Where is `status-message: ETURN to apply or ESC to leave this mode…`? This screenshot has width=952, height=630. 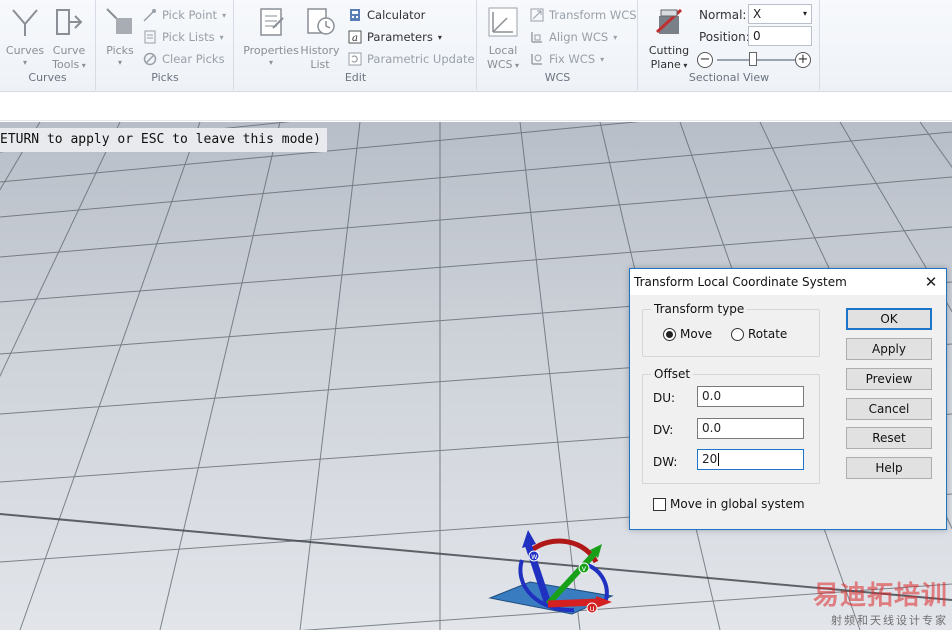
status-message: ETURN to apply or ESC to leave this mode… is located at coordinates (163, 140).